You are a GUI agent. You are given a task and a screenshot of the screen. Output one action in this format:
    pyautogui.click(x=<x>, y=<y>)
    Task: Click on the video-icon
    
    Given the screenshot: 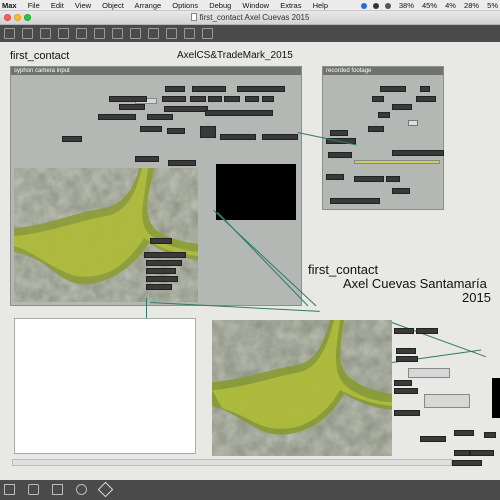 What is the action you would take?
    pyautogui.click(x=189, y=33)
    